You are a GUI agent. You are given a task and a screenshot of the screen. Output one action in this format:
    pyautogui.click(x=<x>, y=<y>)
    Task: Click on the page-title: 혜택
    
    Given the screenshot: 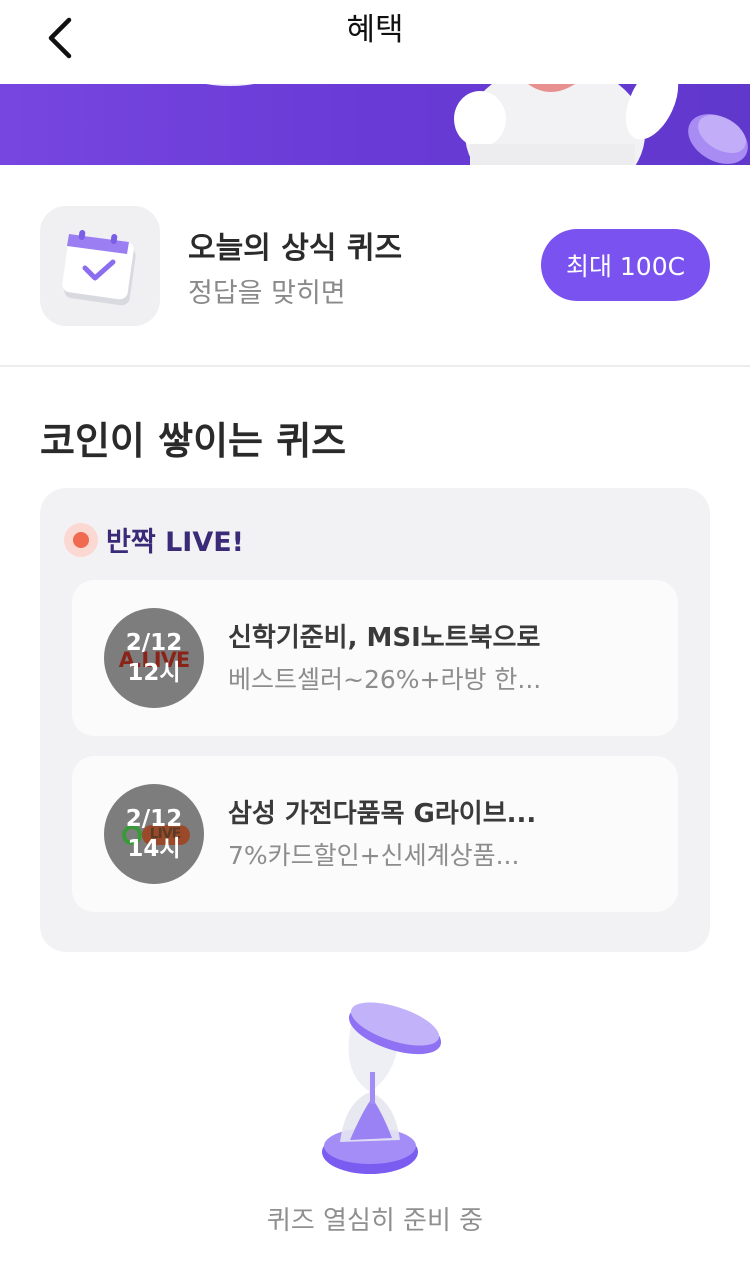 What is the action you would take?
    pyautogui.click(x=375, y=30)
    